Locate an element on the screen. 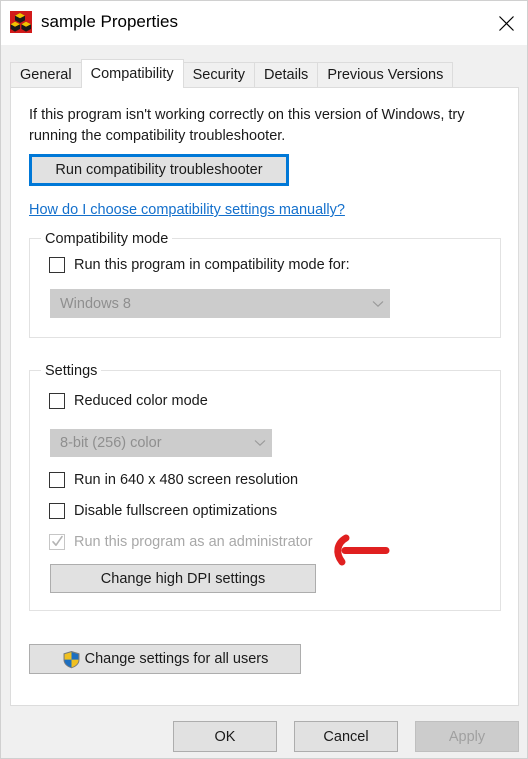  disable-fullscreen-label: Disable fullscreen optimizations is located at coordinates (176, 511).